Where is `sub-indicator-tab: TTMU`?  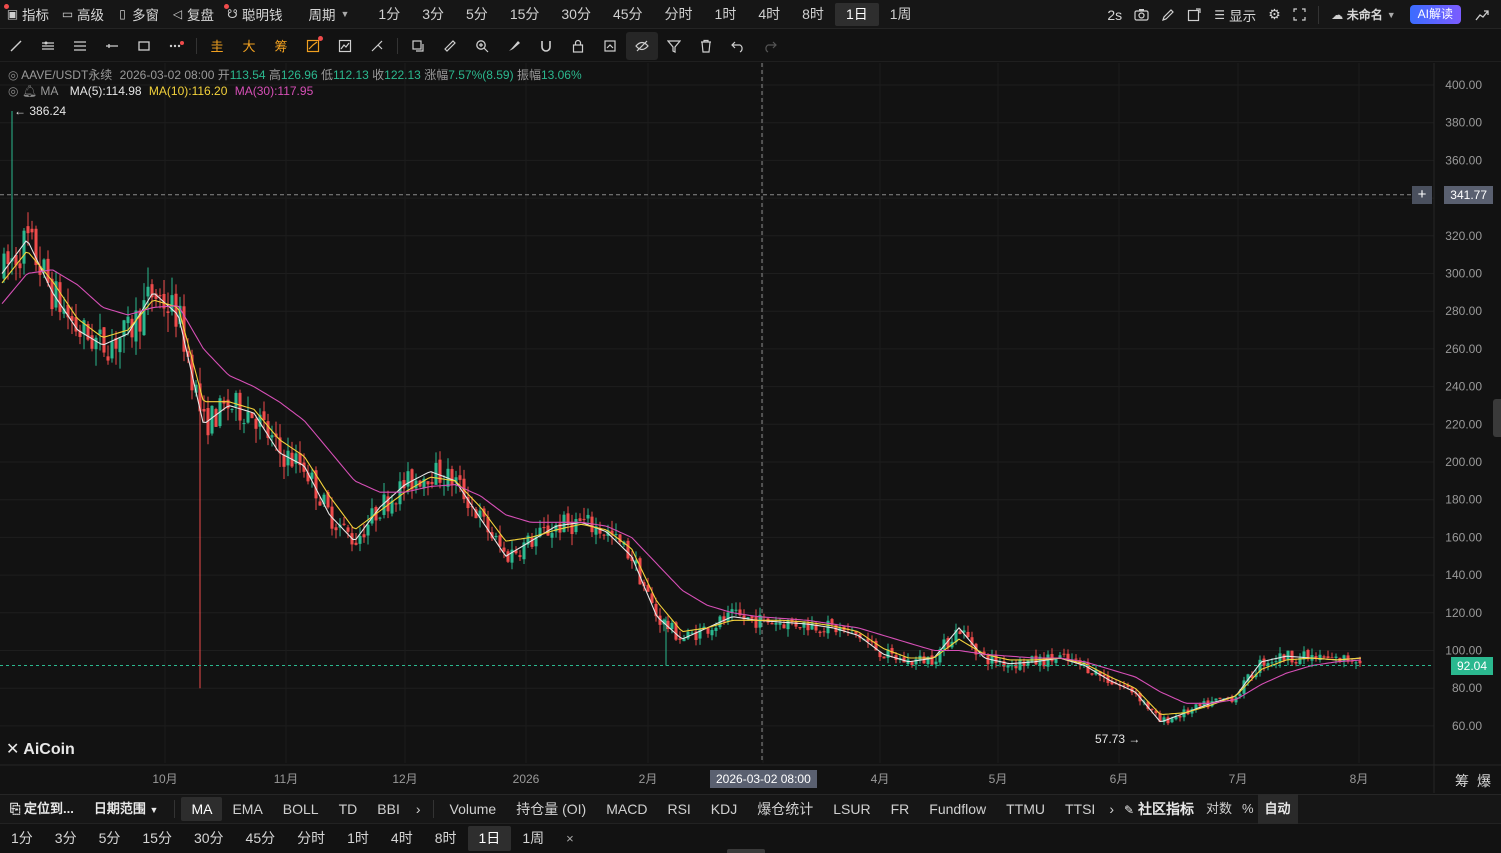
sub-indicator-tab: TTMU is located at coordinates (1025, 809).